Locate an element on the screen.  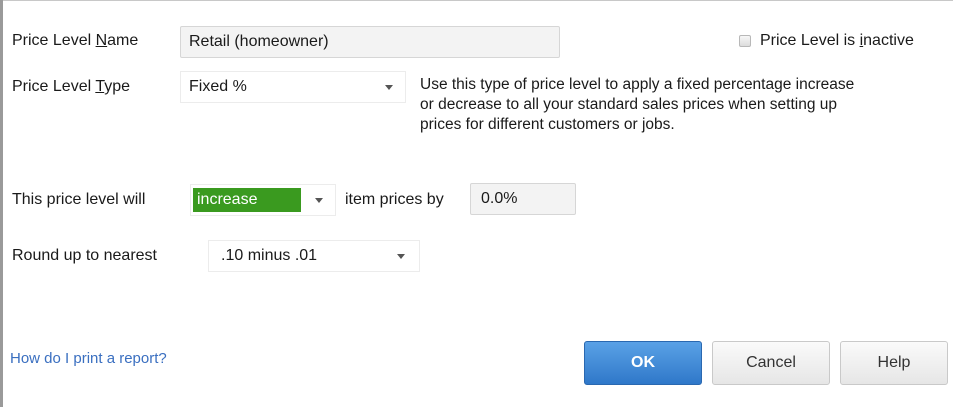
rounding-label: Round up to nearest is located at coordinates (84, 255).